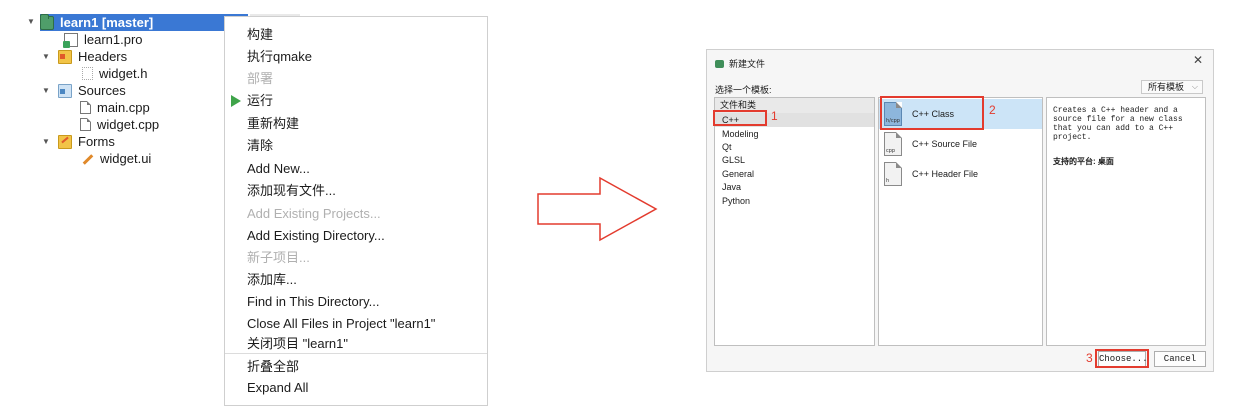 This screenshot has width=1235, height=406. Describe the element at coordinates (731, 187) in the screenshot. I see `category-java: Java` at that location.